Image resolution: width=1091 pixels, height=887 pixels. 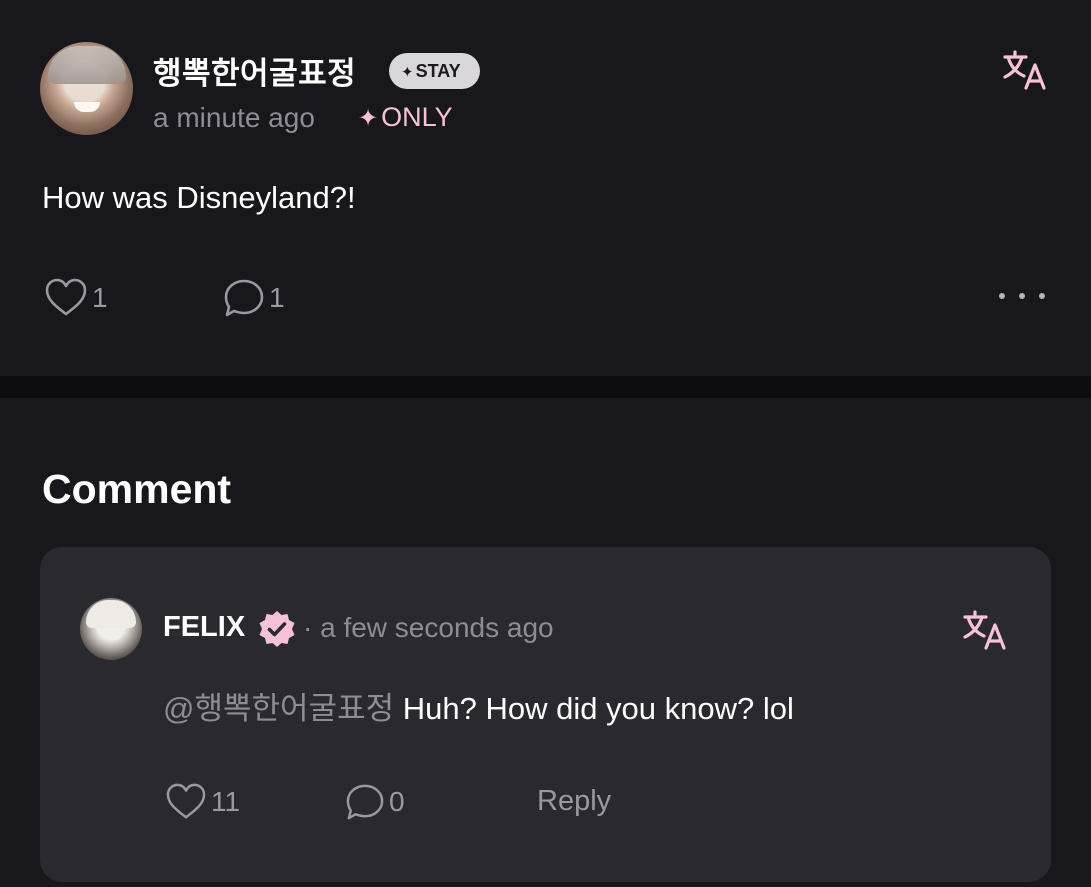 What do you see at coordinates (199, 197) in the screenshot?
I see `post-text: How was Disneyland?!` at bounding box center [199, 197].